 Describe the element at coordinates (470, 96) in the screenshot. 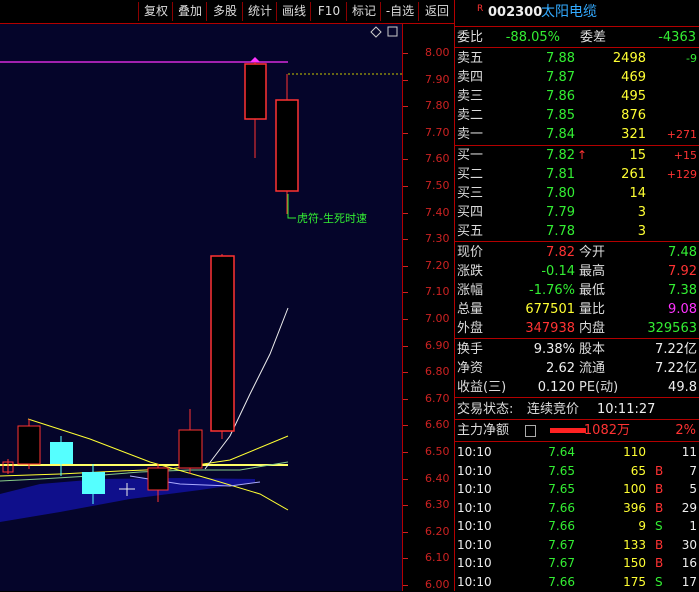

I see `ask-label: 卖三` at that location.